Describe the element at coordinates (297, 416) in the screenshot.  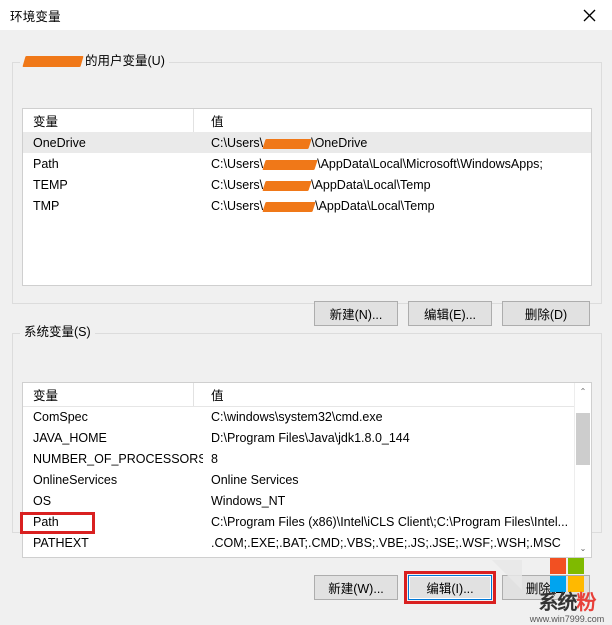
I see `system-variable-value: C:\windows\system32\cmd.exe` at that location.